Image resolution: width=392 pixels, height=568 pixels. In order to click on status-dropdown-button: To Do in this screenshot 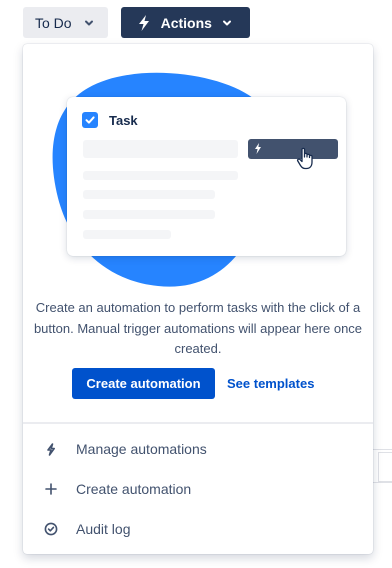, I will do `click(65, 22)`.